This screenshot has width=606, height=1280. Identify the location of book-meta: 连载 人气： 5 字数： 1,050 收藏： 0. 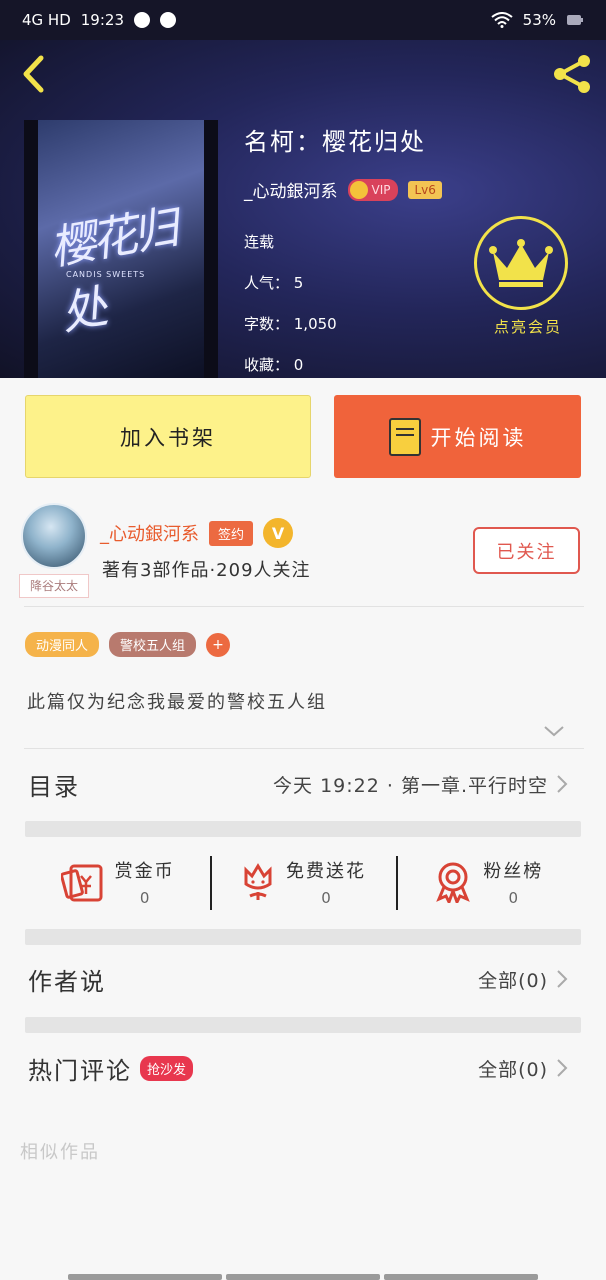
(343, 304).